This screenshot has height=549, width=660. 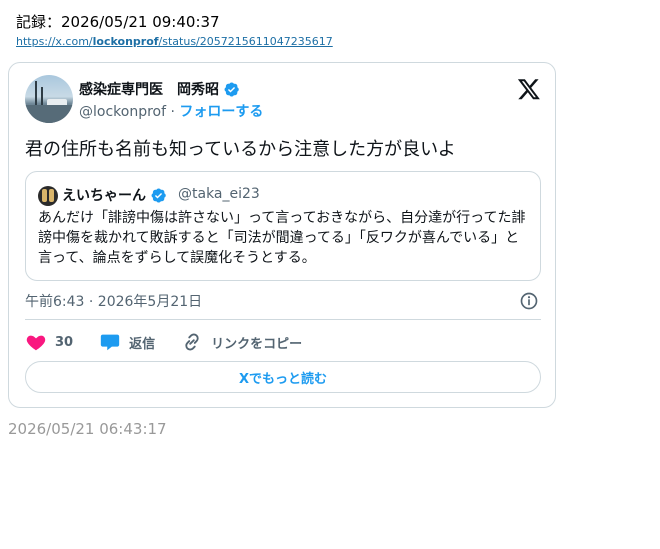 What do you see at coordinates (113, 301) in the screenshot?
I see `tweet-timestamp: 午前6:43 · 2026年5月21日` at bounding box center [113, 301].